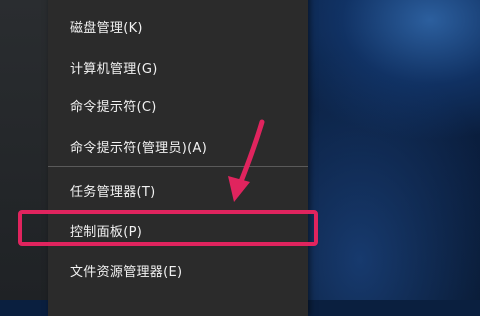 The image size is (480, 316). Describe the element at coordinates (139, 148) in the screenshot. I see `menu-item-label: 命令提示符(管理员)(A)` at that location.